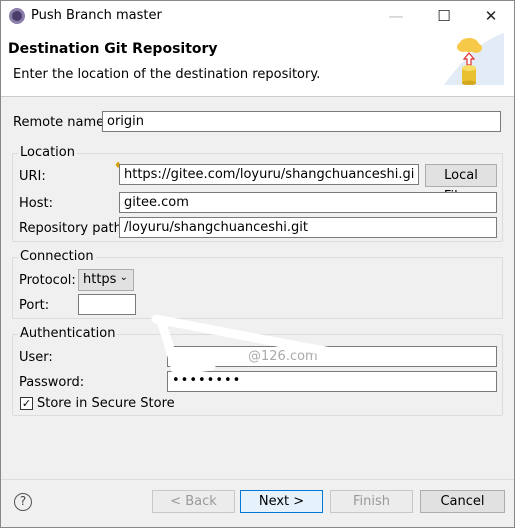 The width and height of the screenshot is (515, 528). What do you see at coordinates (47, 152) in the screenshot?
I see `location-group-title: Location` at bounding box center [47, 152].